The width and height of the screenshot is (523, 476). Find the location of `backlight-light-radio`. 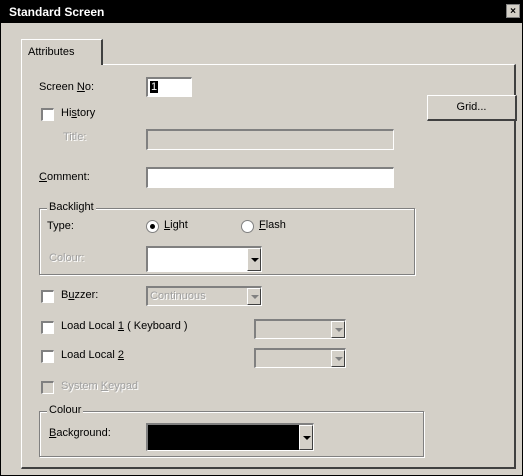

backlight-light-radio is located at coordinates (152, 226).